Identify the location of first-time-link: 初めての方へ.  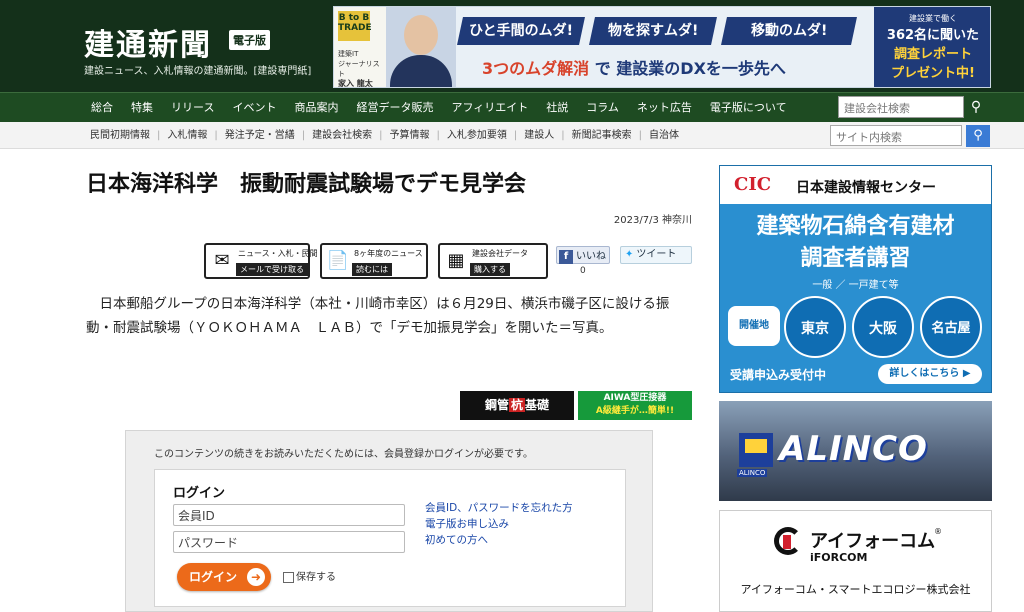
(499, 540).